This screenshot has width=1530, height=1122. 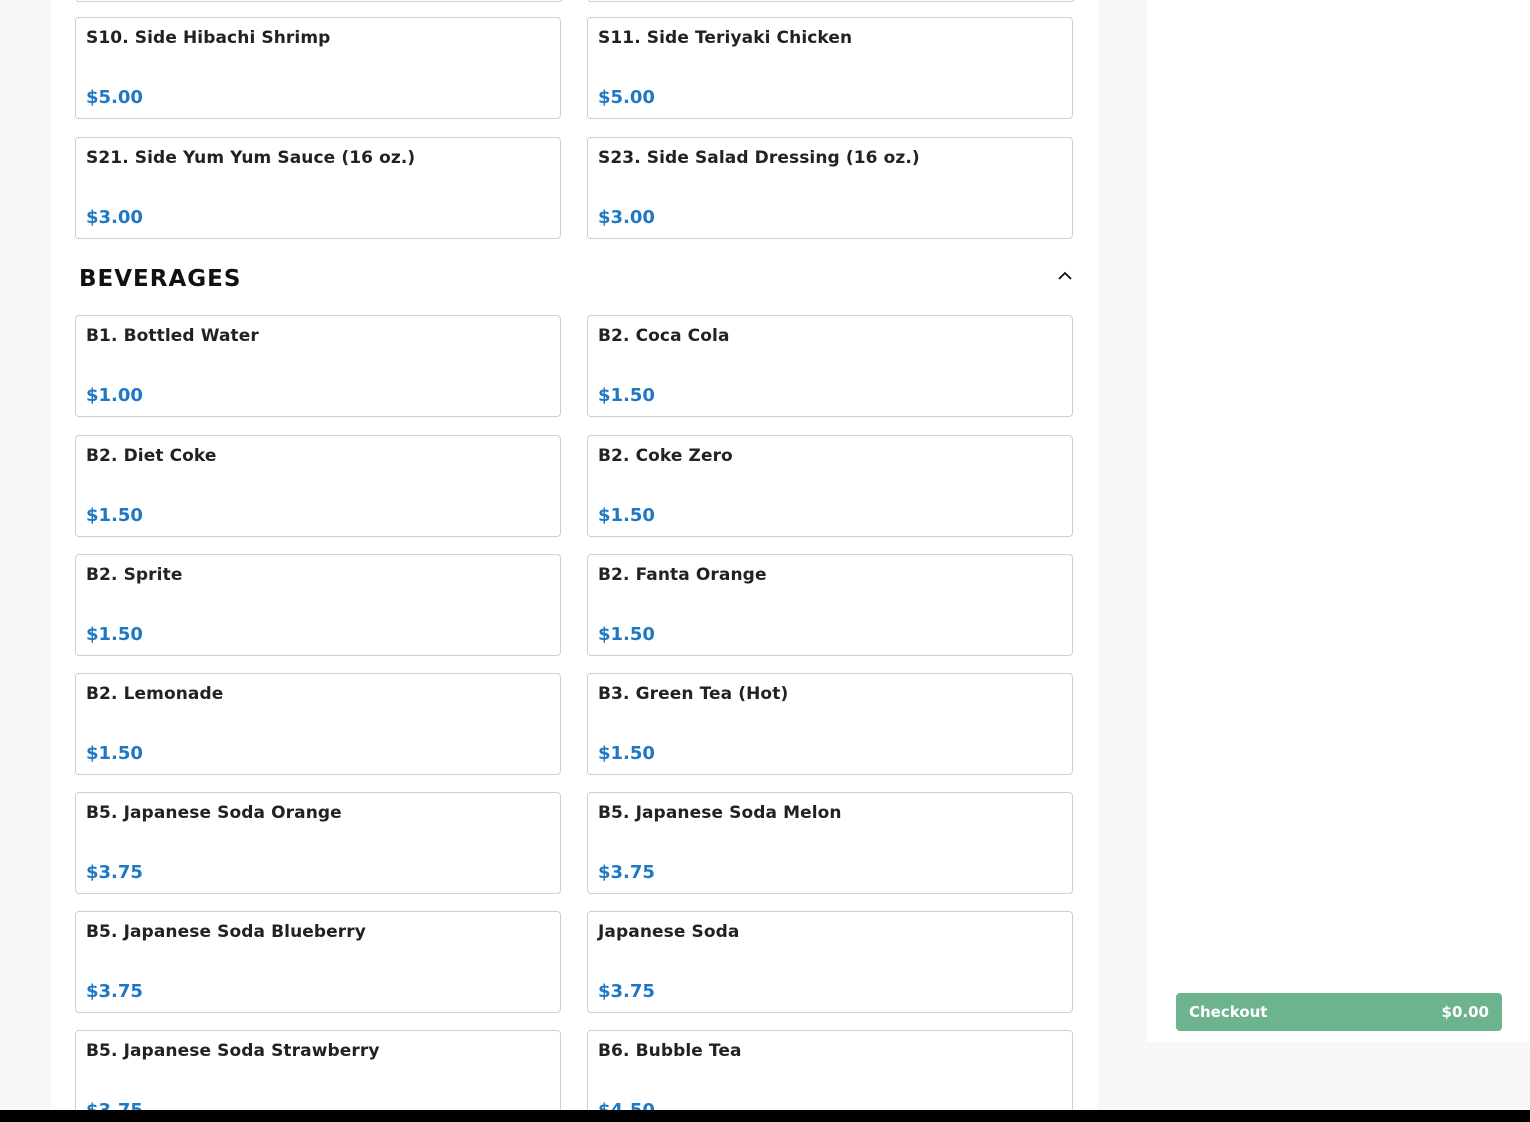 What do you see at coordinates (151, 456) in the screenshot?
I see `item-name: B2. Diet Coke` at bounding box center [151, 456].